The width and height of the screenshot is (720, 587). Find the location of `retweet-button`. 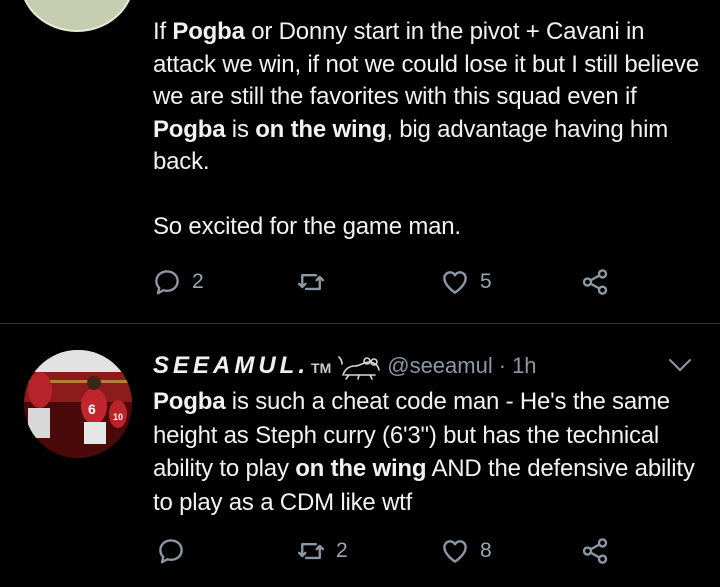

retweet-button is located at coordinates (316, 282).